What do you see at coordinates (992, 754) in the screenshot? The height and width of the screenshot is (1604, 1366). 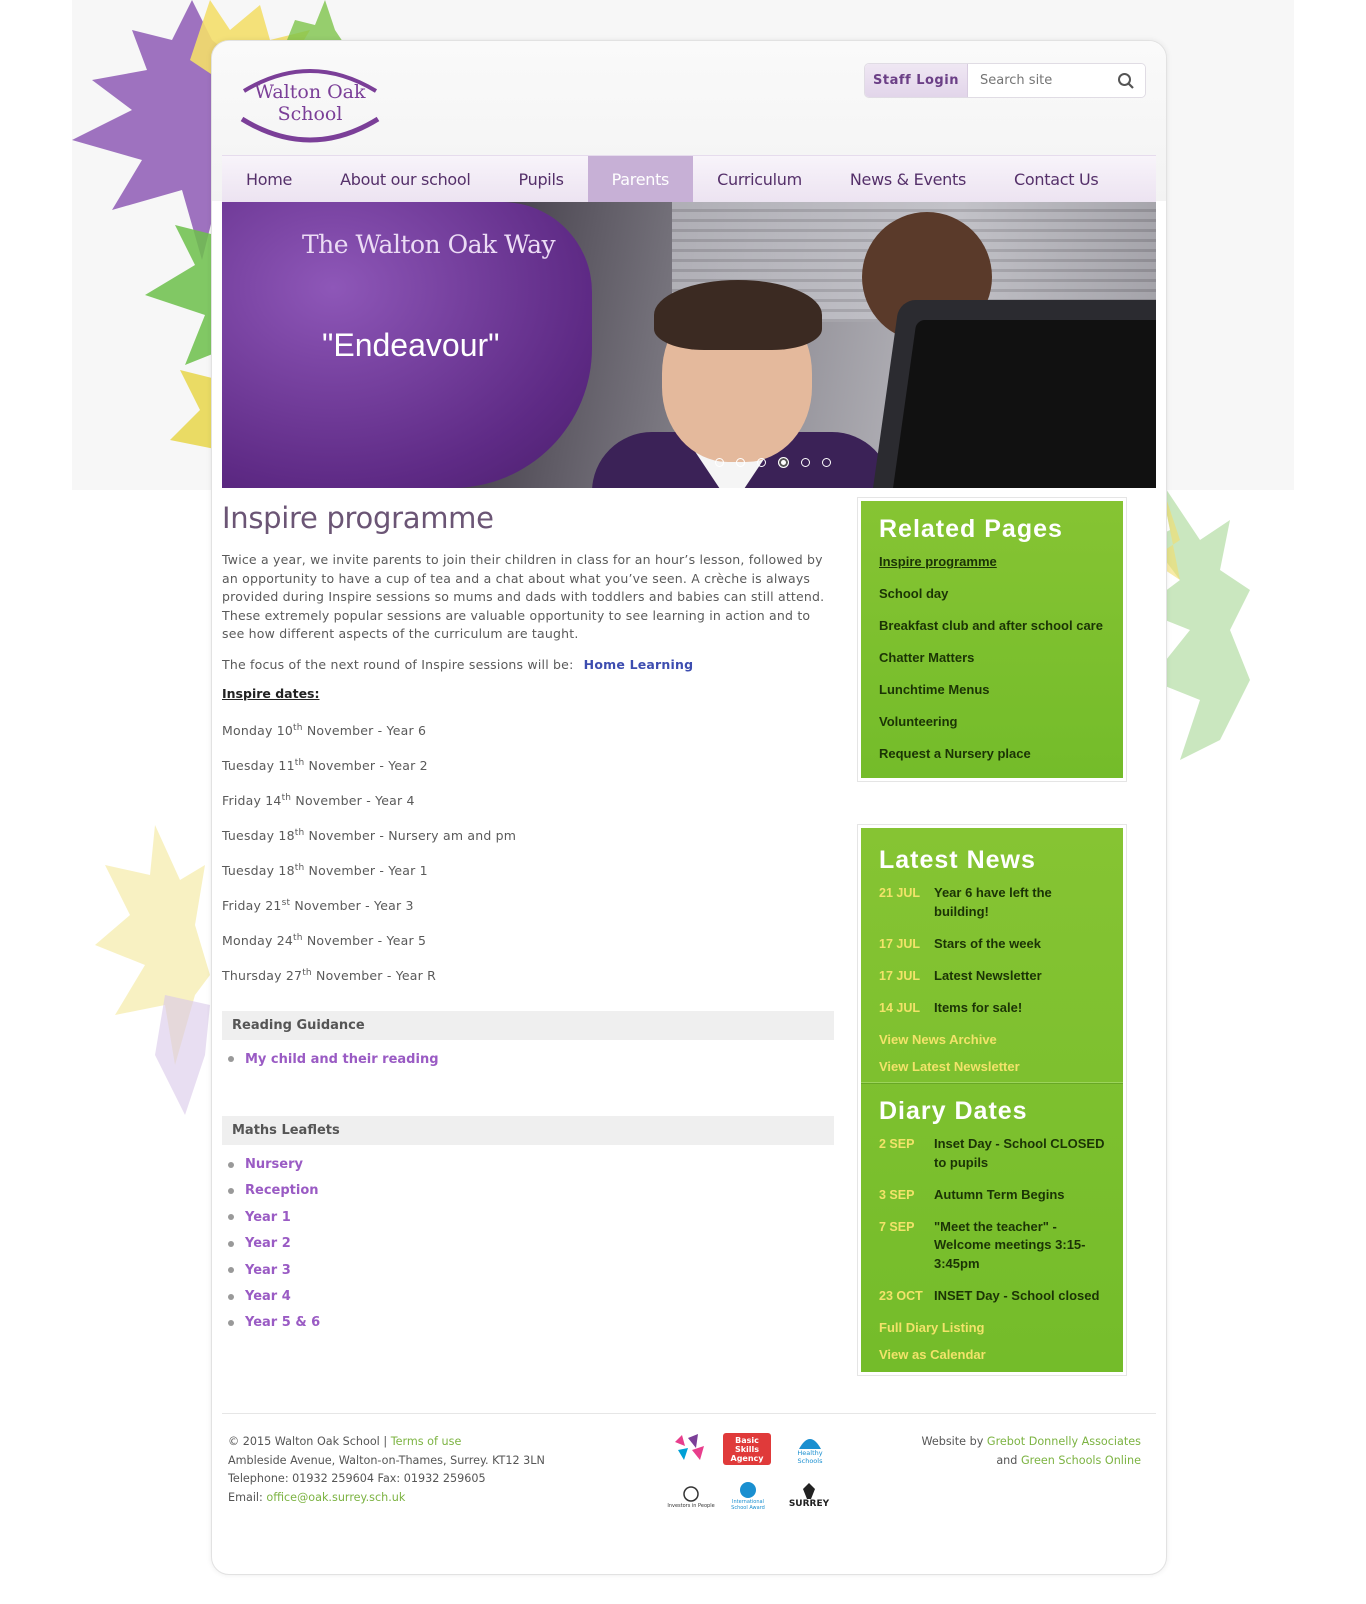 I see `related-link-nursery-place: Request a Nursery place` at bounding box center [992, 754].